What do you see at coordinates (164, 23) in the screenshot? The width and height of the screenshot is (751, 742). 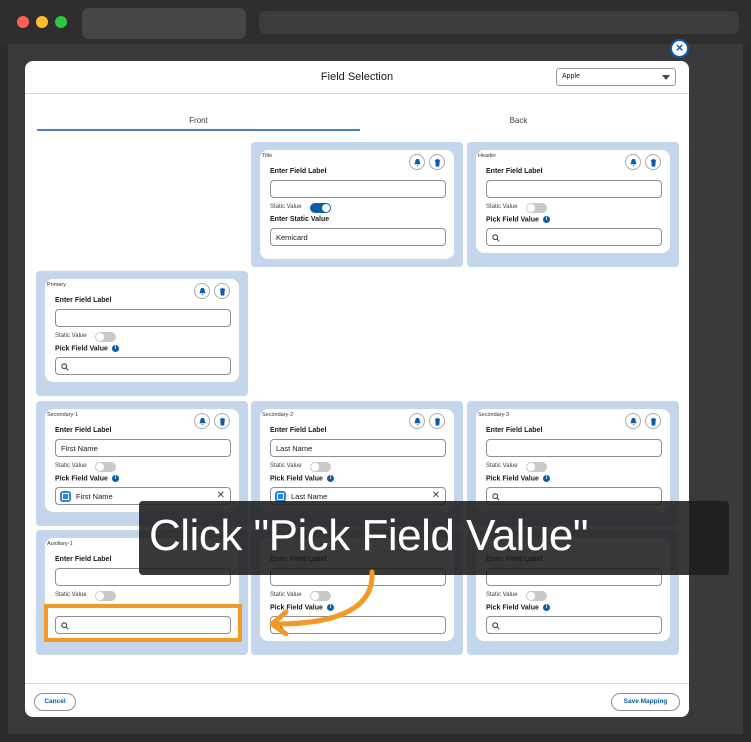 I see `browser-tab` at bounding box center [164, 23].